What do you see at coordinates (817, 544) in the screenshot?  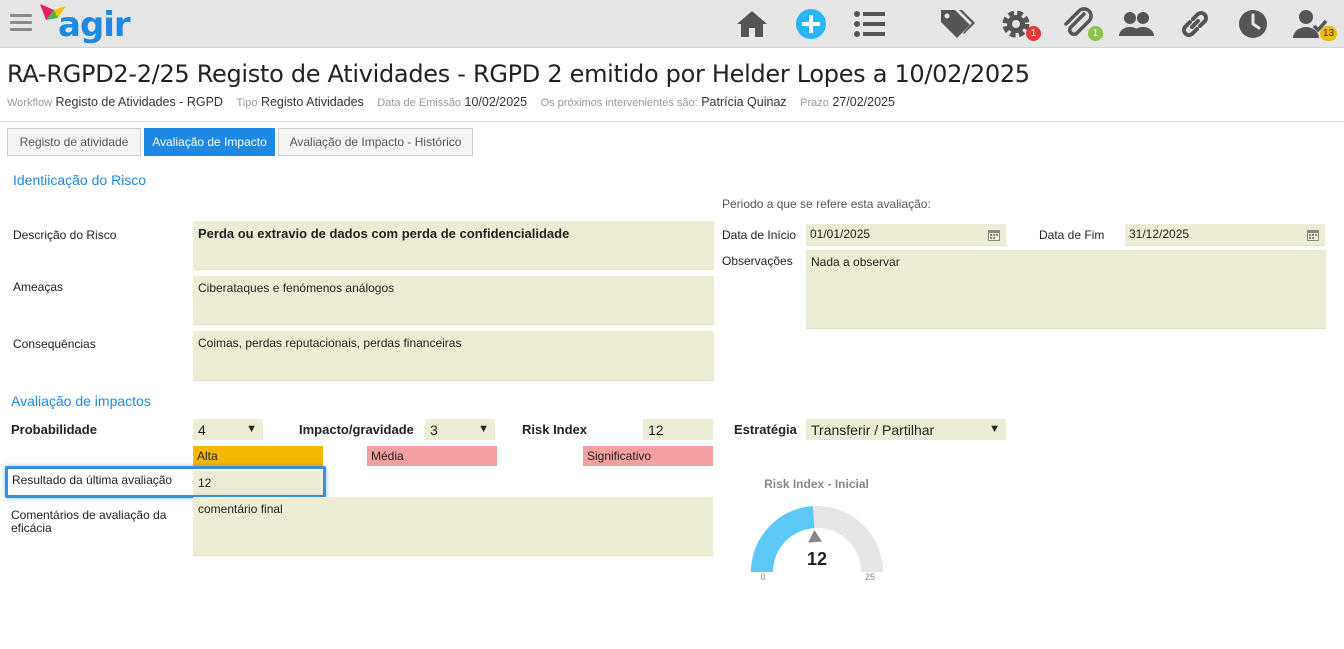 I see `risk-index-gauge: 12 0 25` at bounding box center [817, 544].